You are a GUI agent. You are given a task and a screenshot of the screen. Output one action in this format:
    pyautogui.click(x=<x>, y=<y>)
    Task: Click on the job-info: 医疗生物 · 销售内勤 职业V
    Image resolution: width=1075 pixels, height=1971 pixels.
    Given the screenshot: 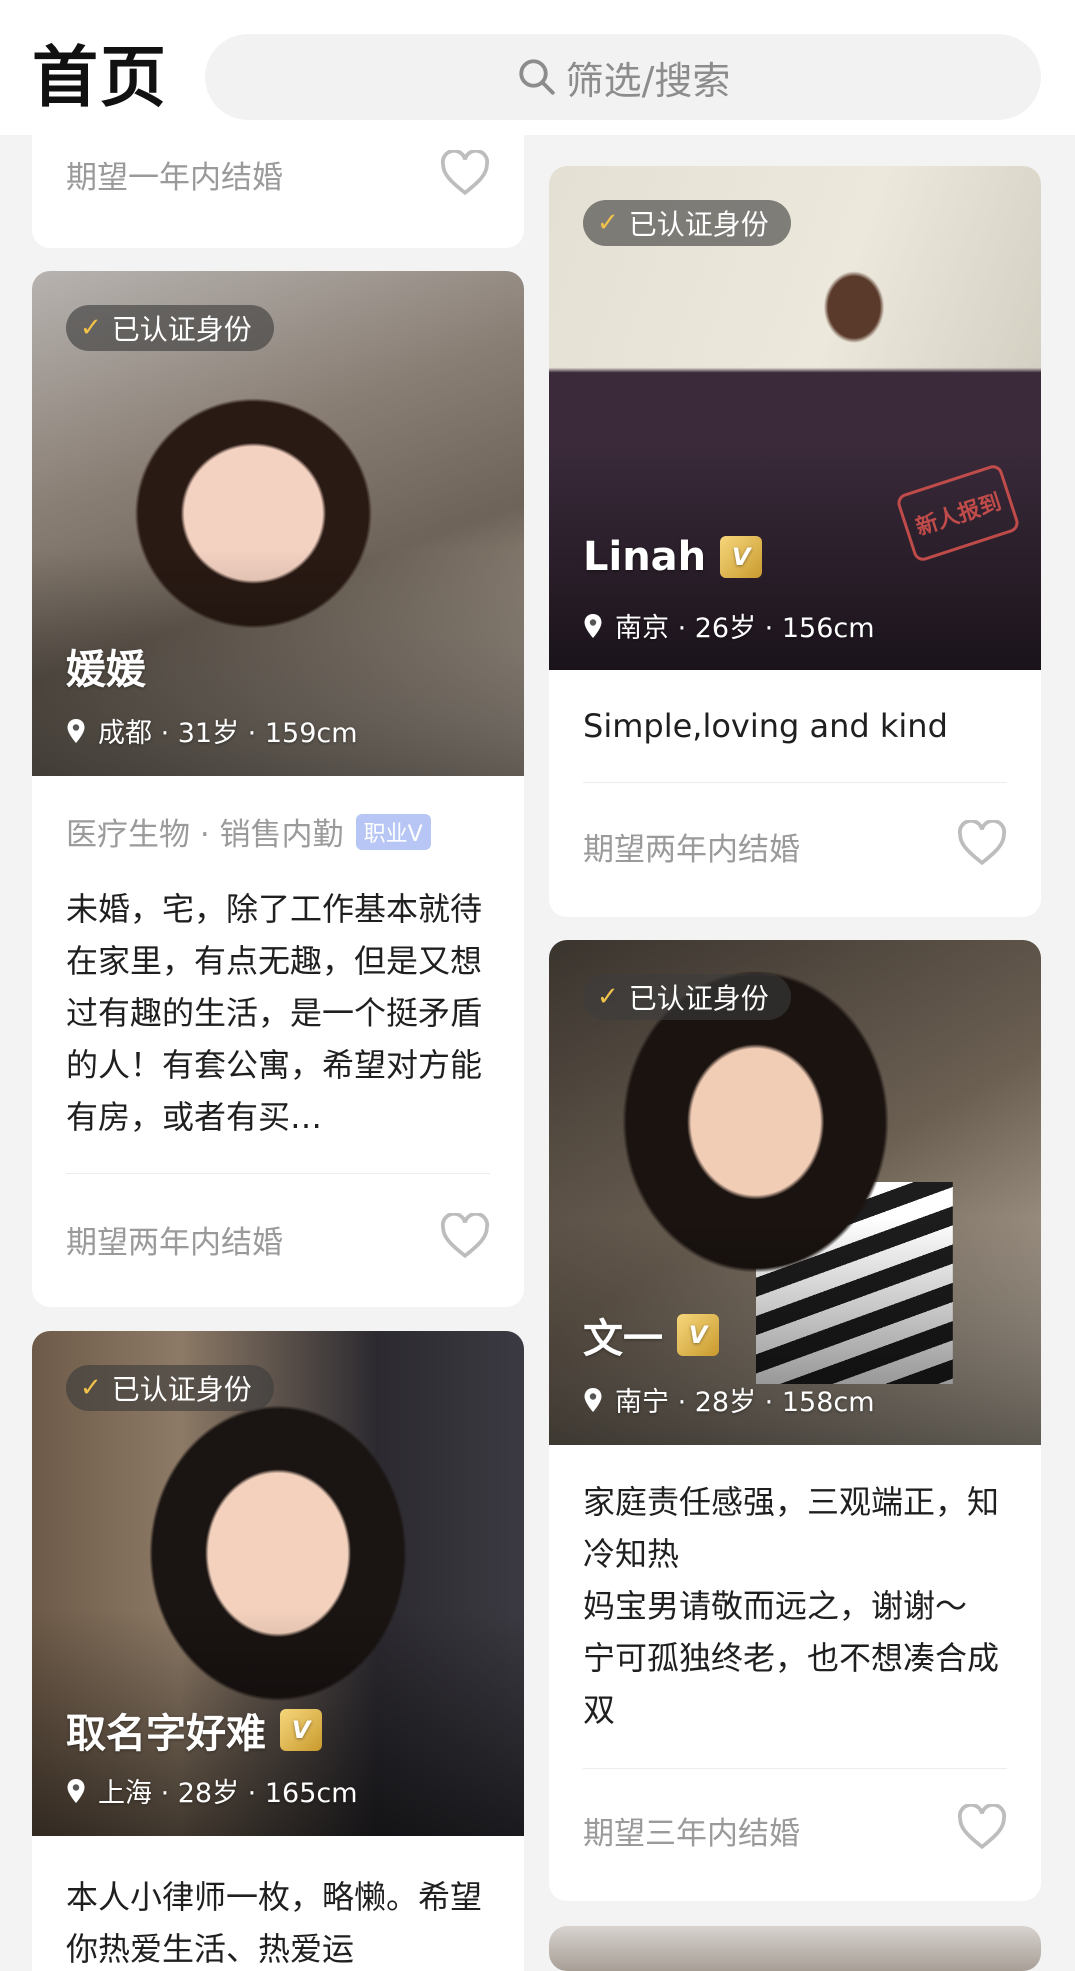 What is the action you would take?
    pyautogui.click(x=248, y=831)
    